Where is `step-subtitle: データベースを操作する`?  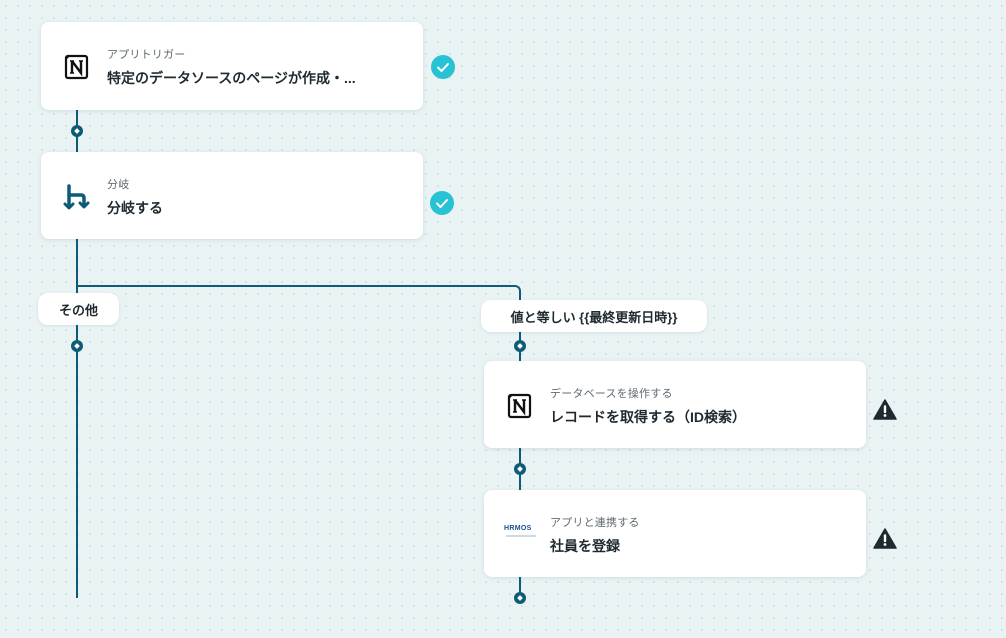 step-subtitle: データベースを操作する is located at coordinates (611, 394).